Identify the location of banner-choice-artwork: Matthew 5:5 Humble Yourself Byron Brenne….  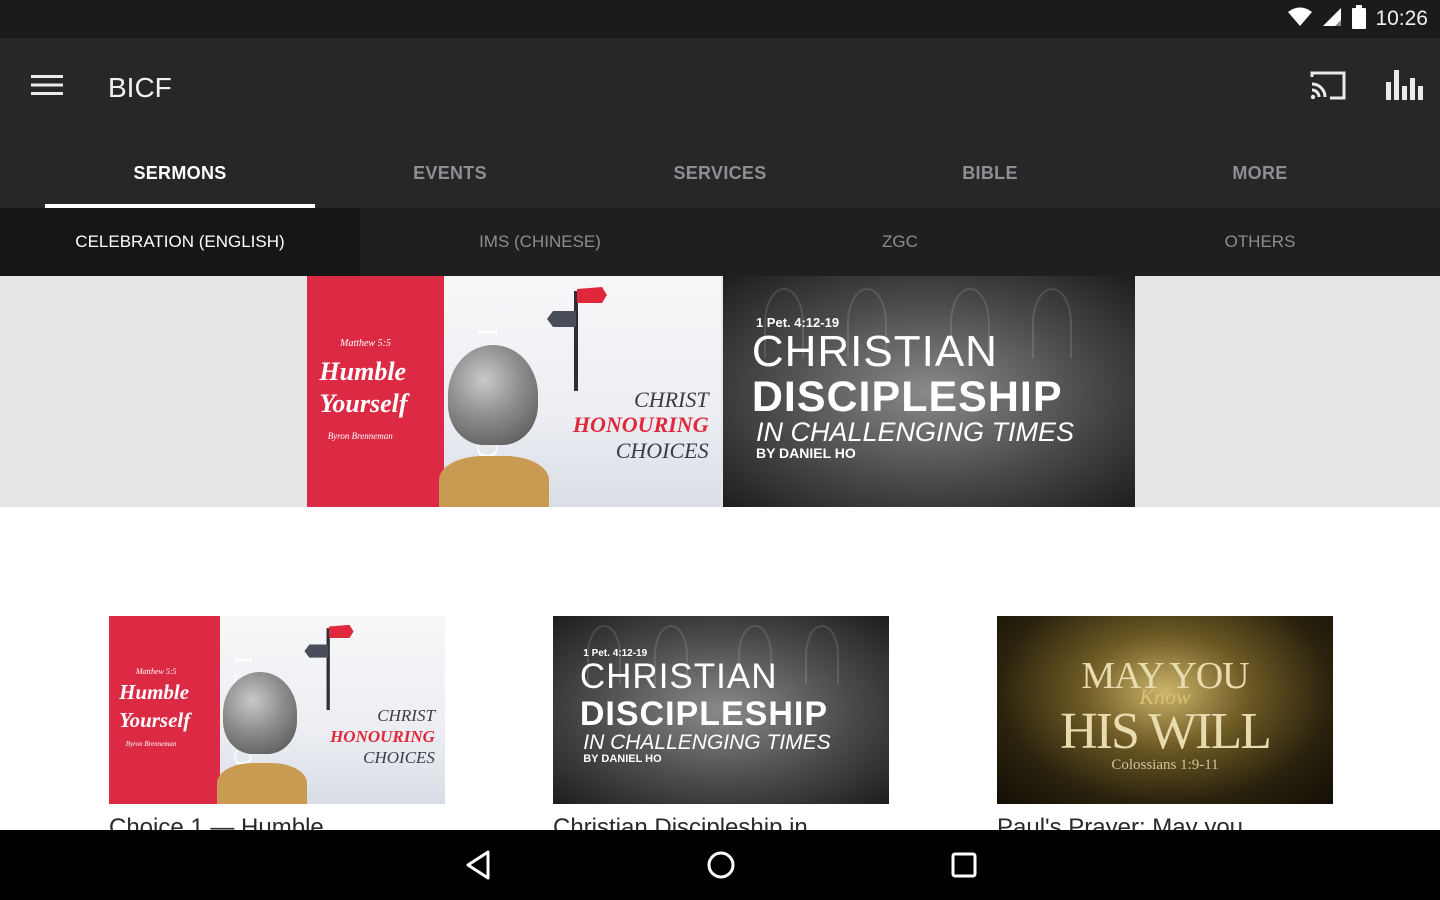
(514, 391).